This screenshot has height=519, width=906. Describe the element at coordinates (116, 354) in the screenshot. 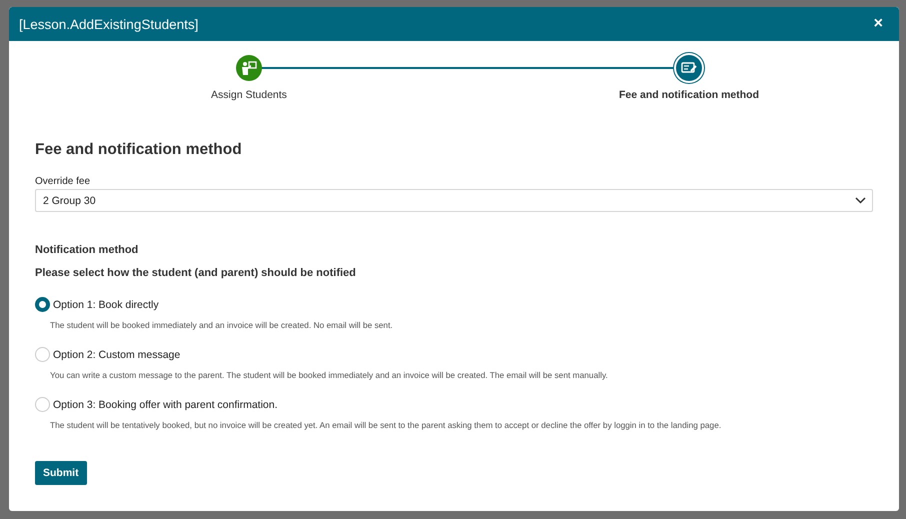

I see `option-label: Option 2: Custom message` at that location.